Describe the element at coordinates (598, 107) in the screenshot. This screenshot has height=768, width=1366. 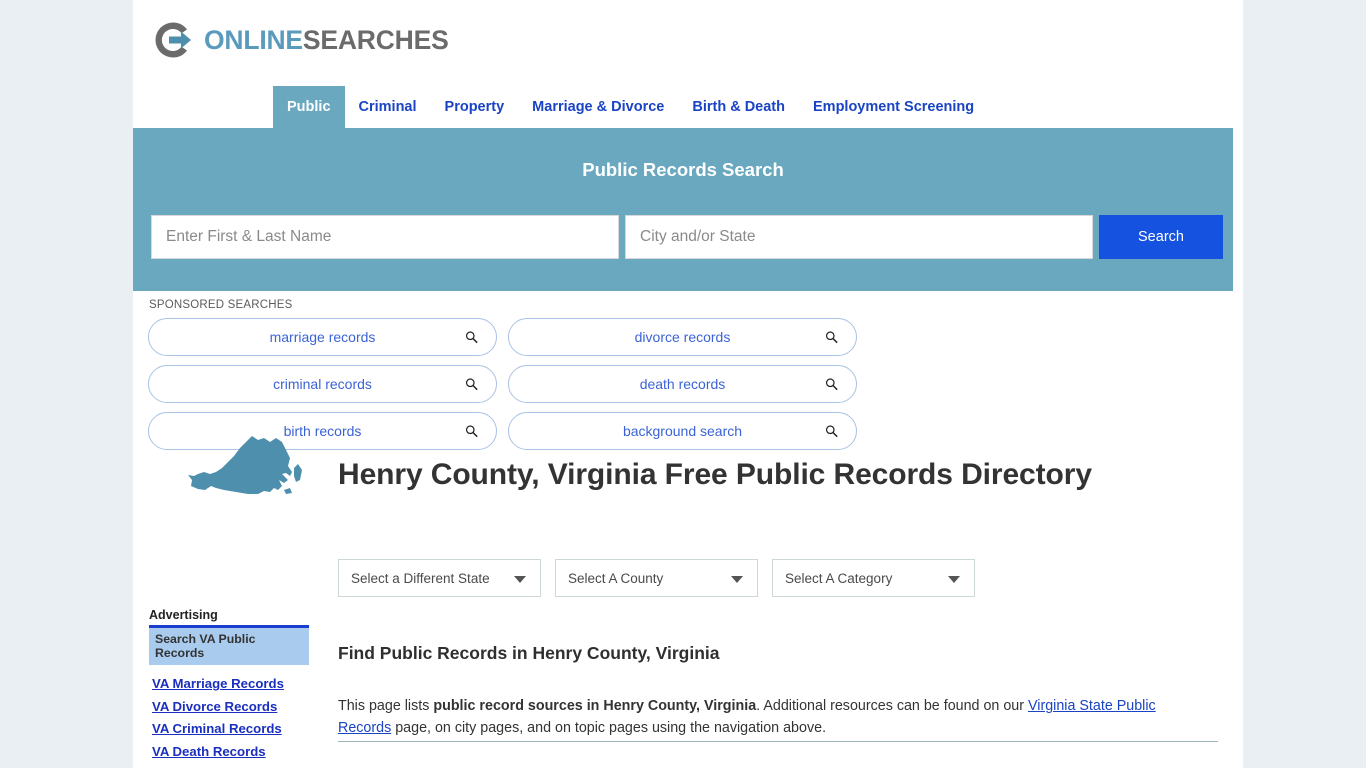
I see `nav-item-marriage-divorce: Marriage & Divorce` at that location.